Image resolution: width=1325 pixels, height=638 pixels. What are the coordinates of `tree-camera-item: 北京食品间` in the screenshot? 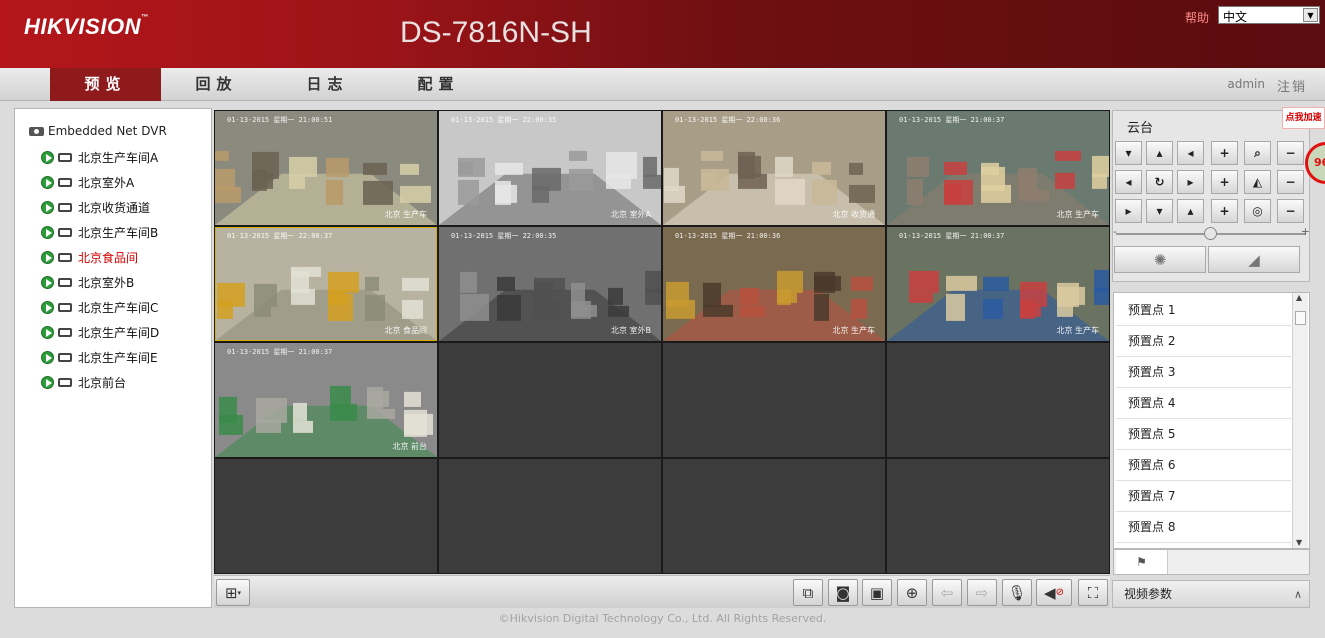 It's located at (89, 257).